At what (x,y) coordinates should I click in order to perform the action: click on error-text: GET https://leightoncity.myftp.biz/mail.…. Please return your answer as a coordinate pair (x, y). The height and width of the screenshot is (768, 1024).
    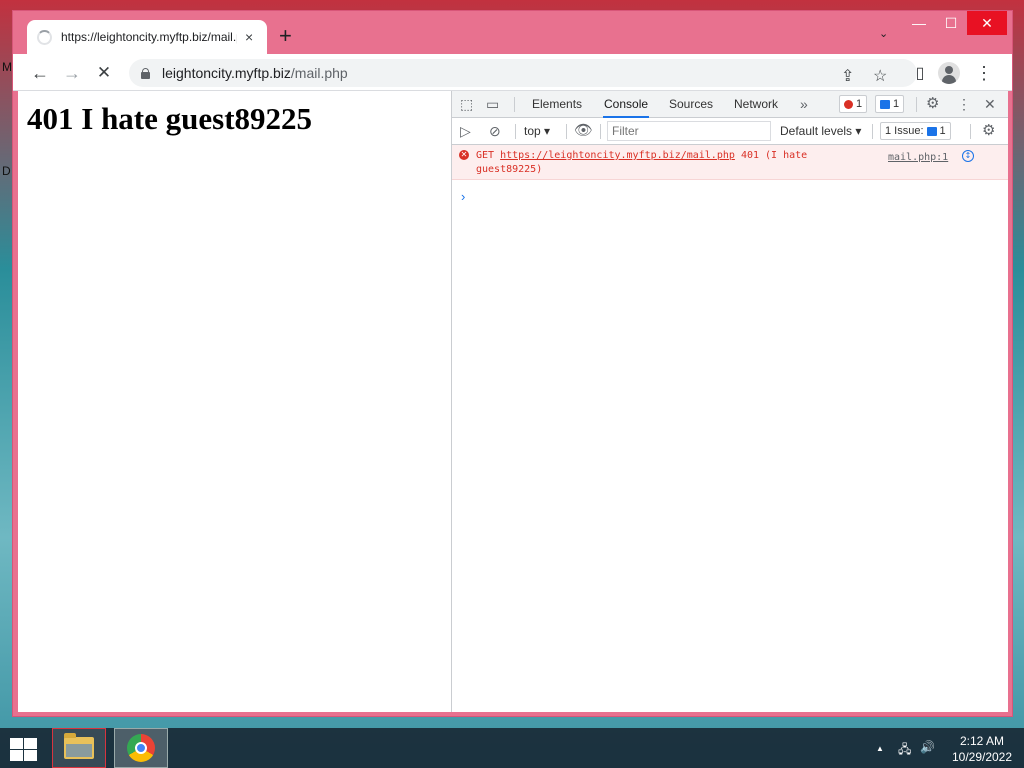
    Looking at the image, I should click on (673, 163).